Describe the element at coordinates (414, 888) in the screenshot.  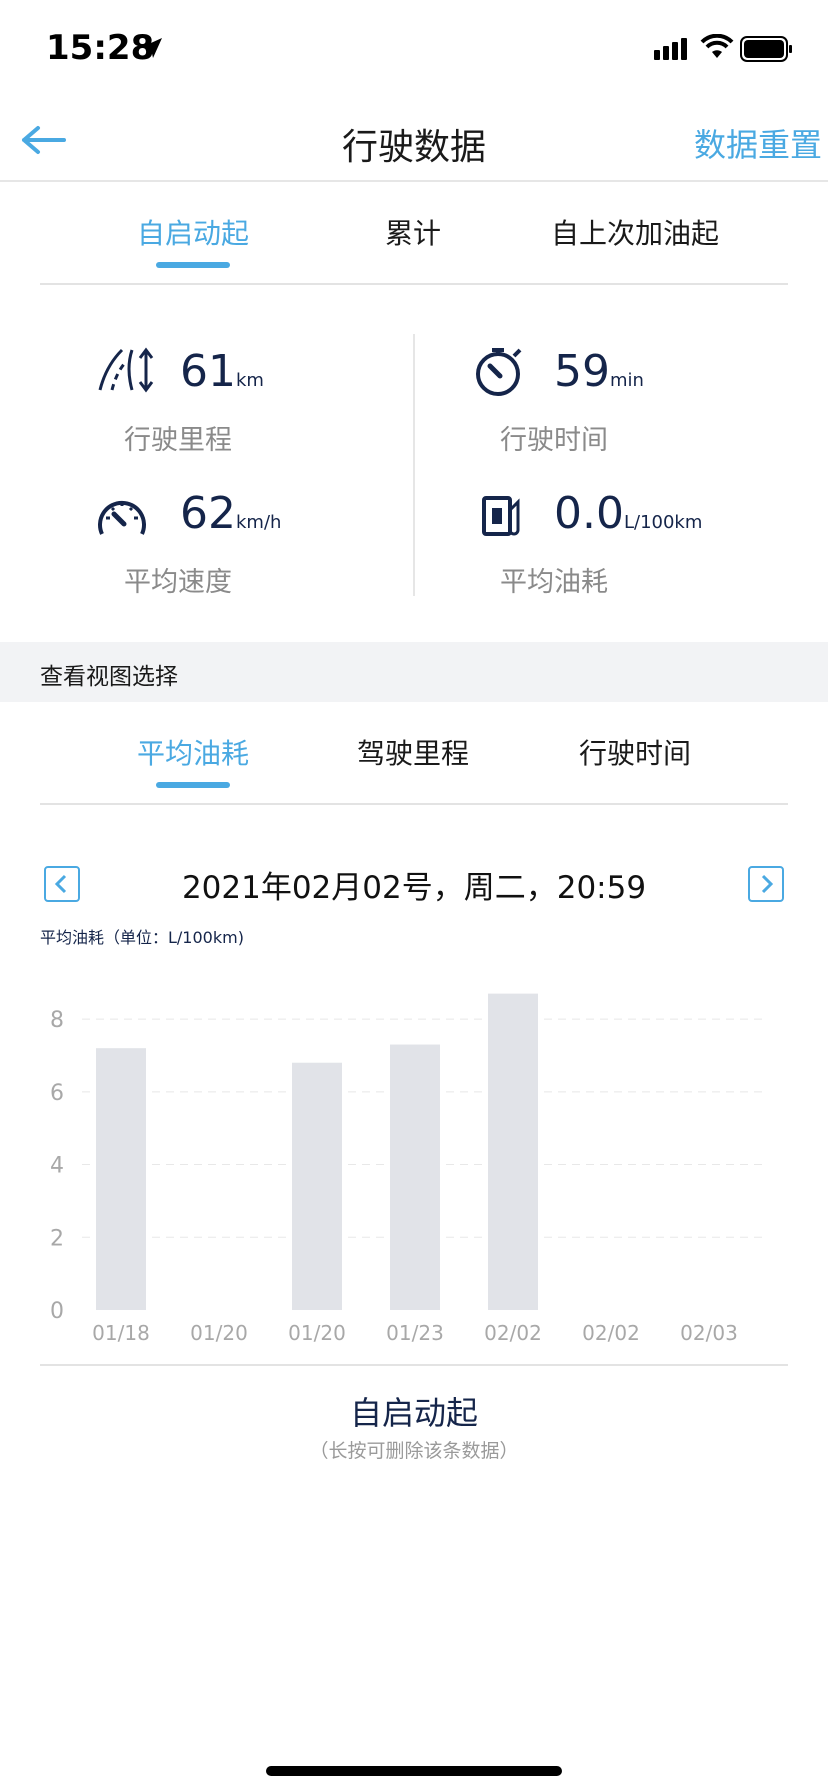
I see `date-display: 2021年02月02号，周二，20:59` at that location.